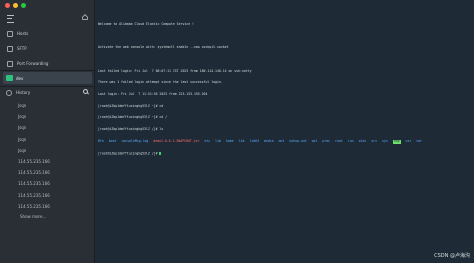  I want to click on history-icon, so click(9, 92).